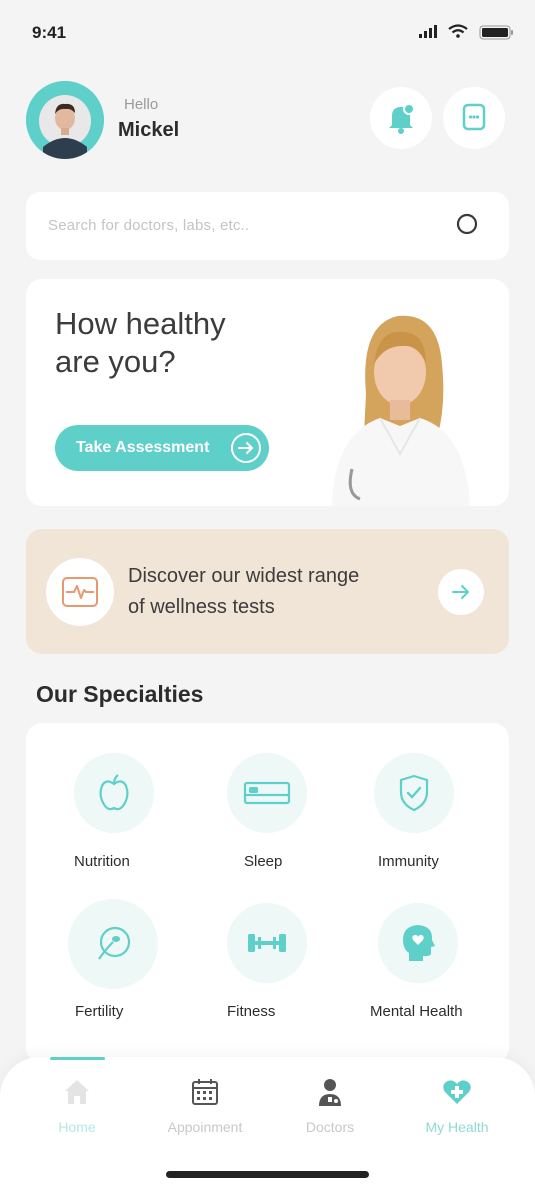 This screenshot has height=1200, width=535. I want to click on nav-my-health: My Health, so click(457, 1108).